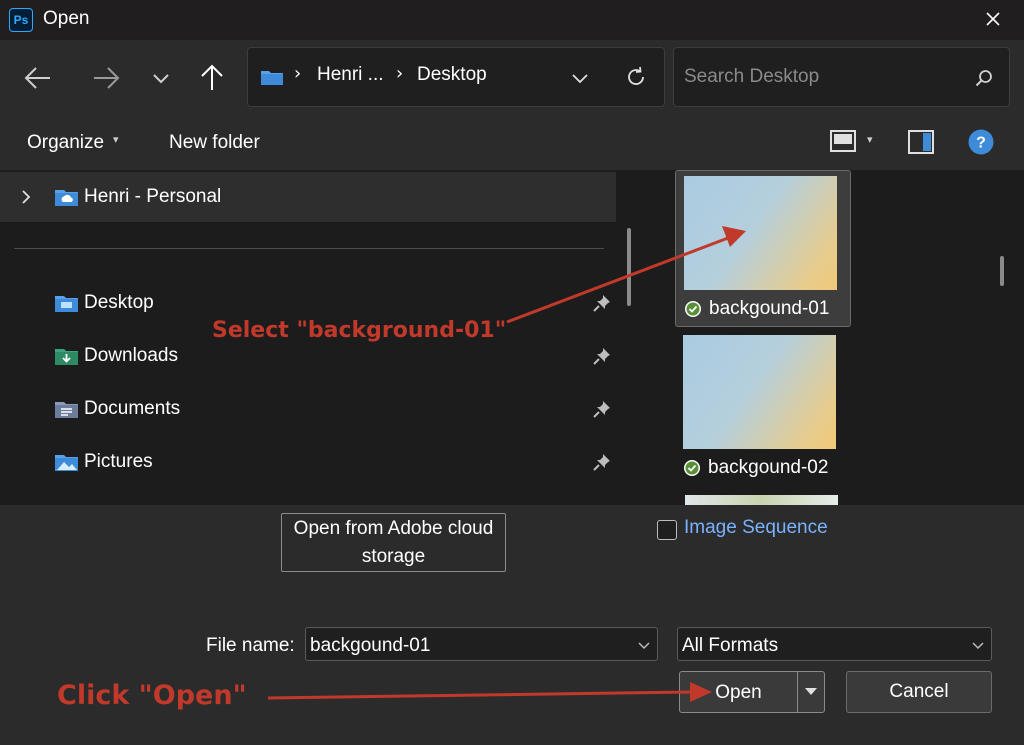 The image size is (1024, 745). What do you see at coordinates (512, 20) in the screenshot?
I see `title-bar: Ps Open` at bounding box center [512, 20].